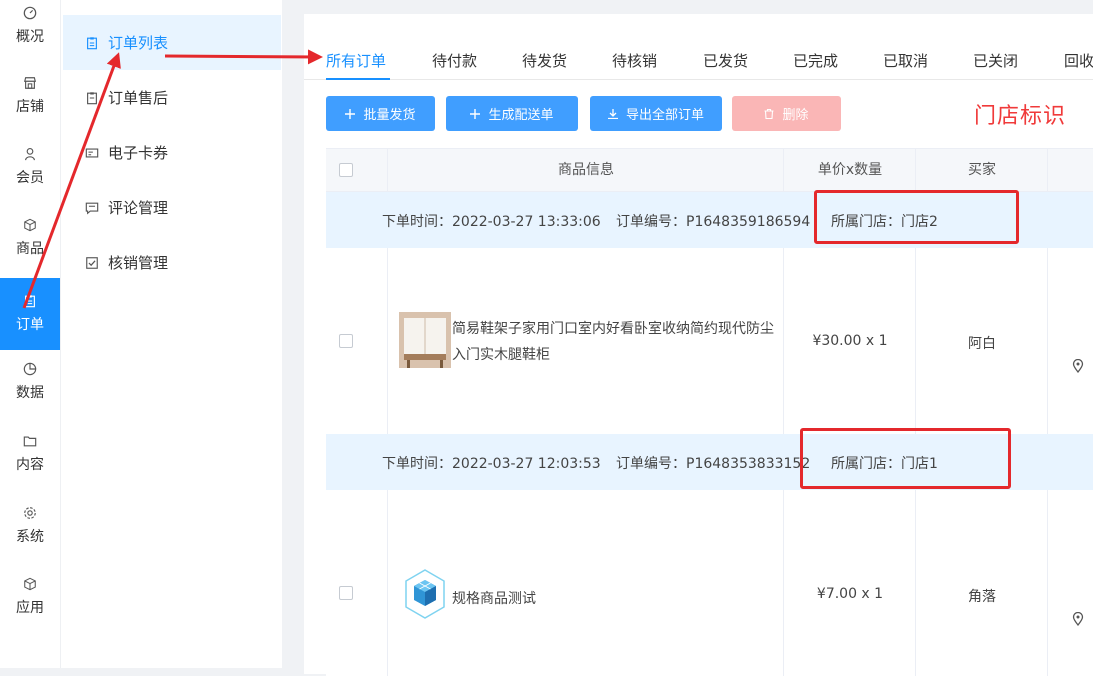 The width and height of the screenshot is (1093, 676). I want to click on submenu-item-verification: 核销管理, so click(172, 262).